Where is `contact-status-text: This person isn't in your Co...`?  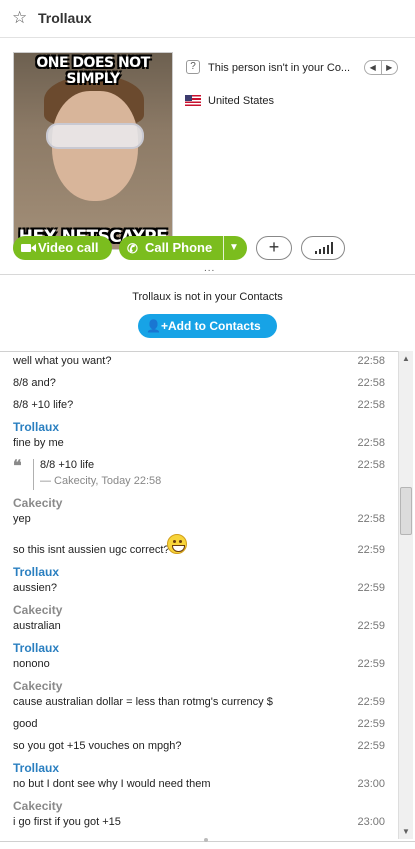
contact-status-text: This person isn't in your Co... is located at coordinates (279, 68).